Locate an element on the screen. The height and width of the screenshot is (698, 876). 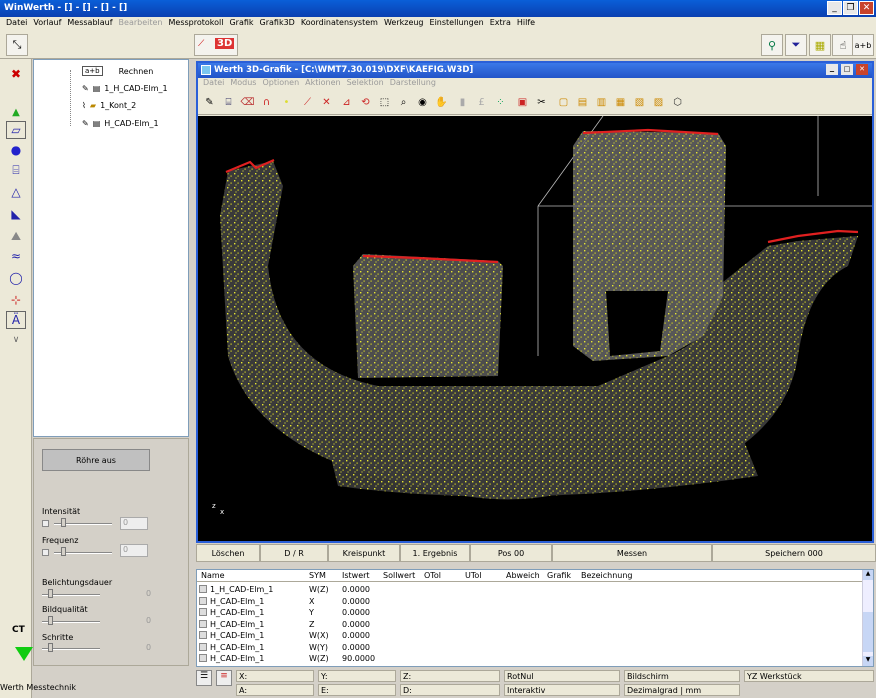
view-side-icon: ▥ is located at coordinates (601, 102).